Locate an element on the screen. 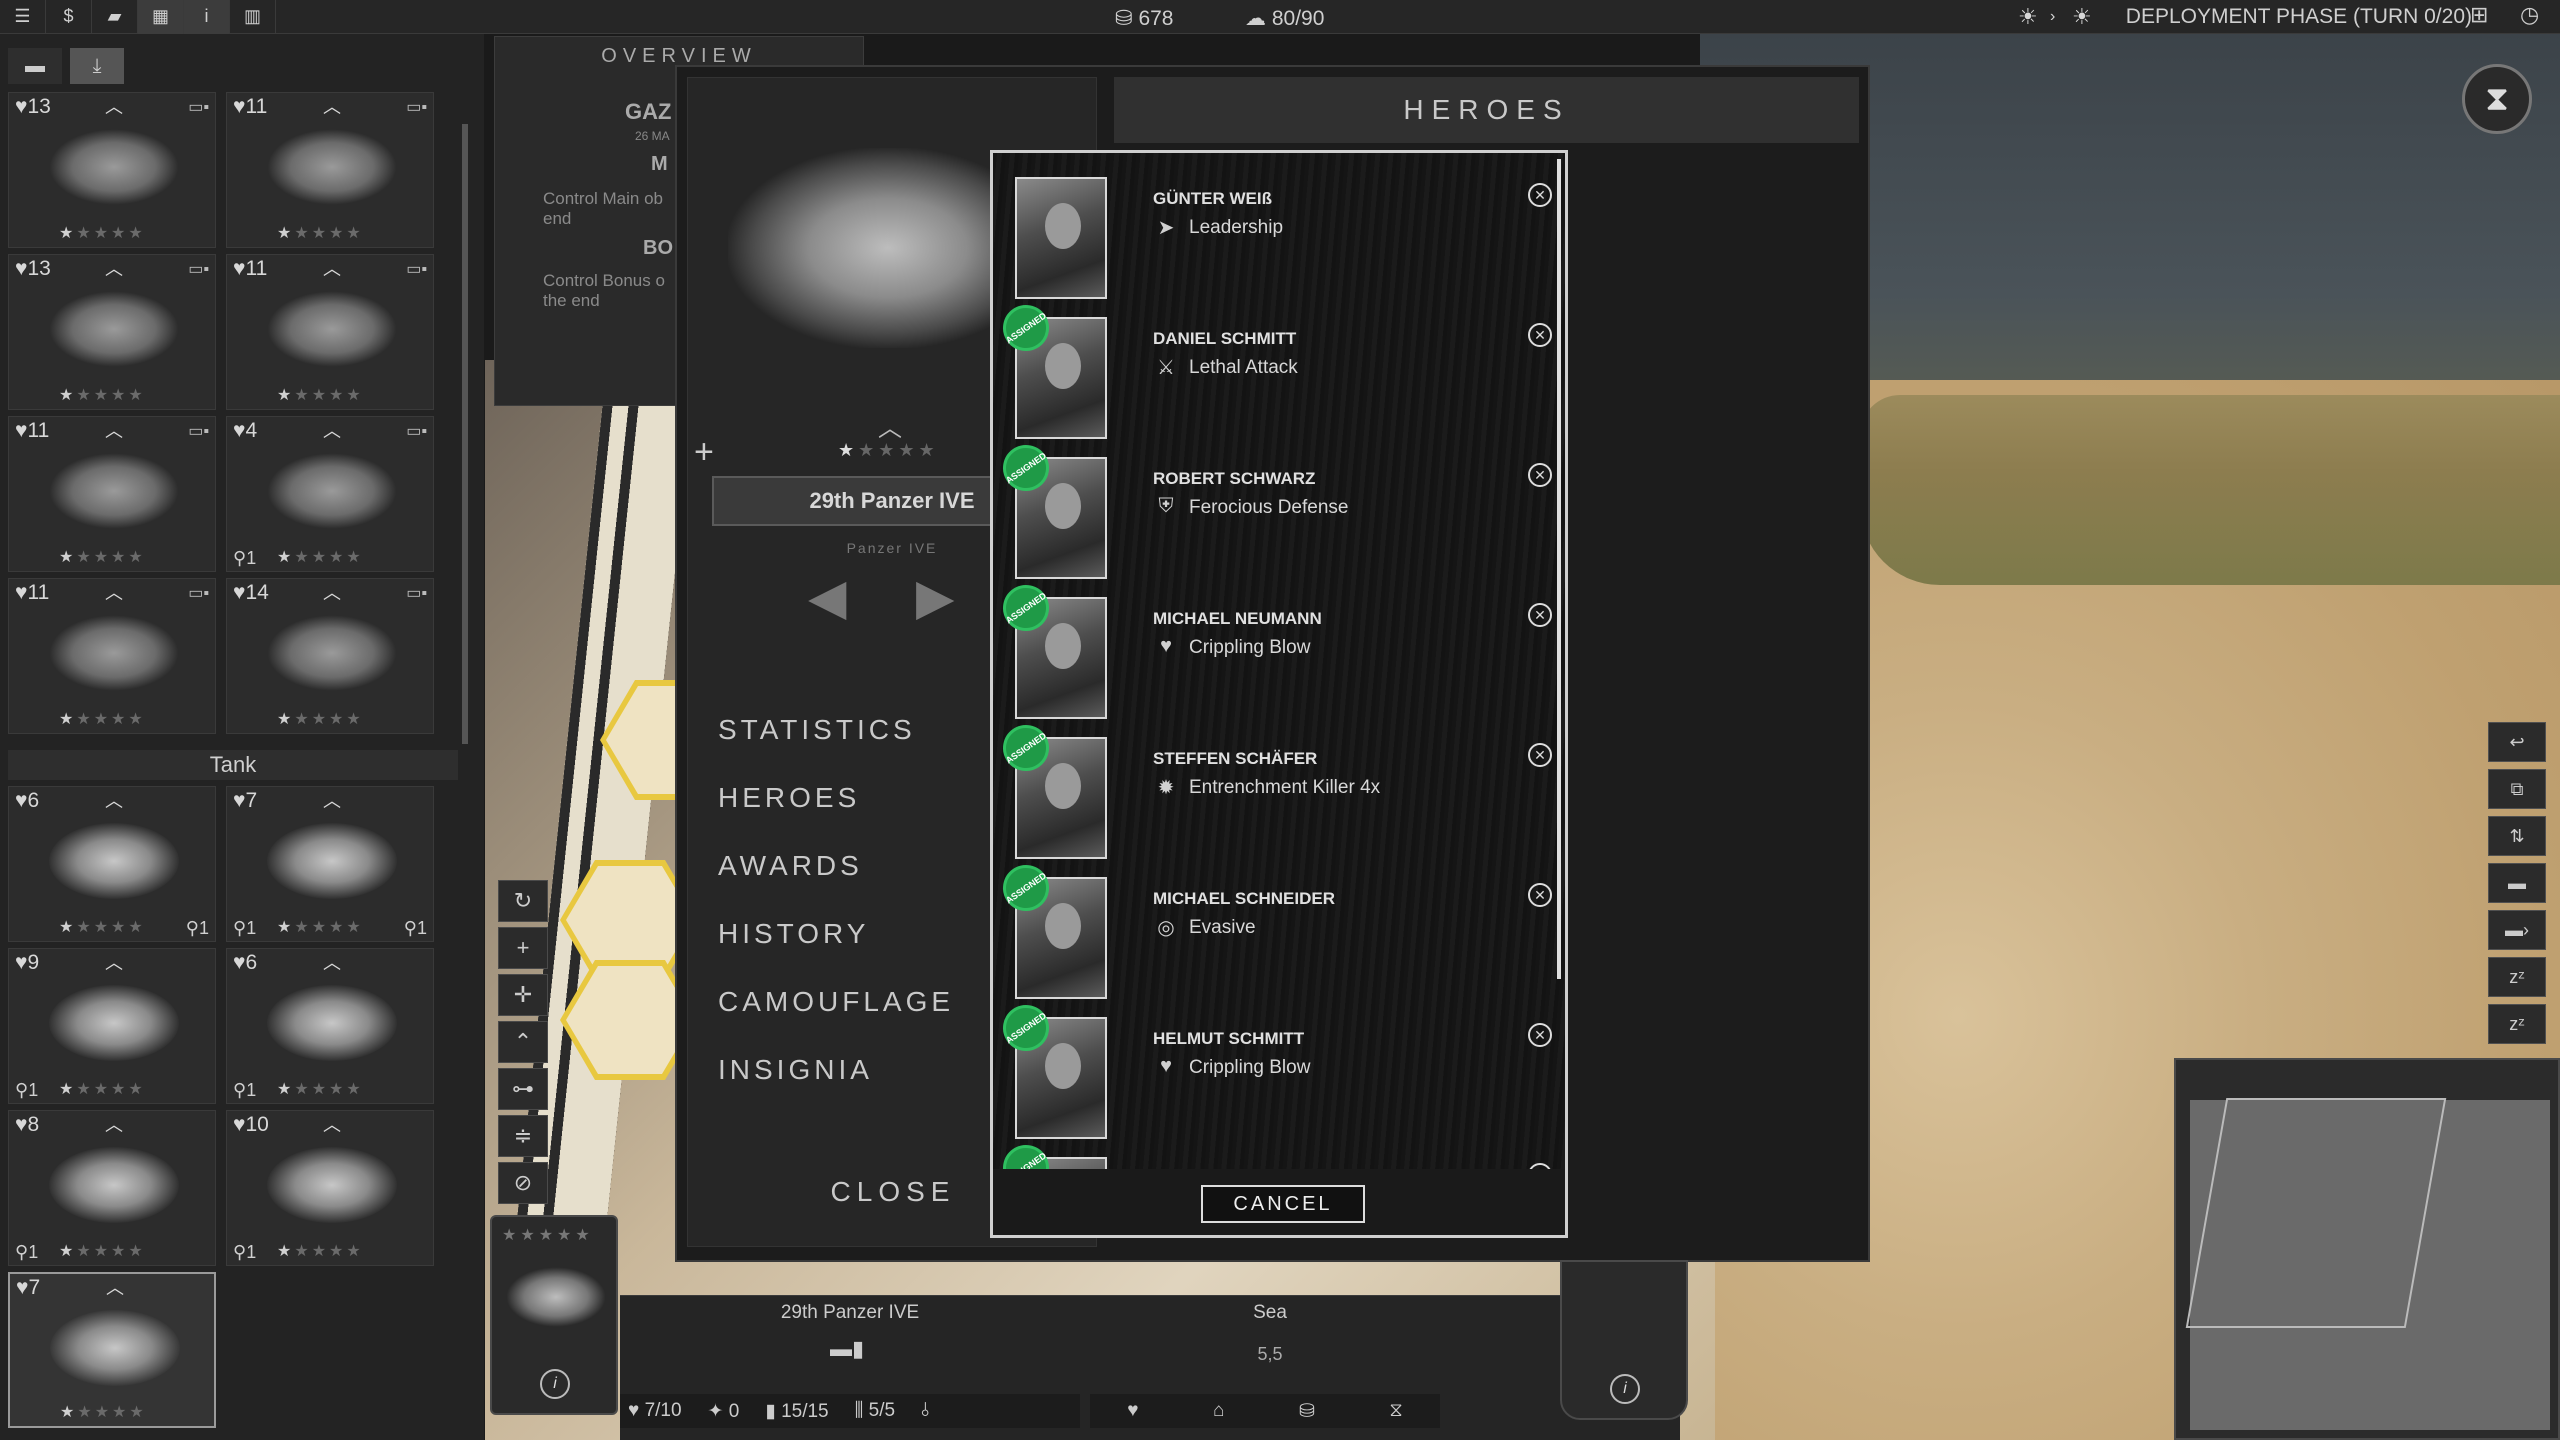  map-coast is located at coordinates (2210, 490).